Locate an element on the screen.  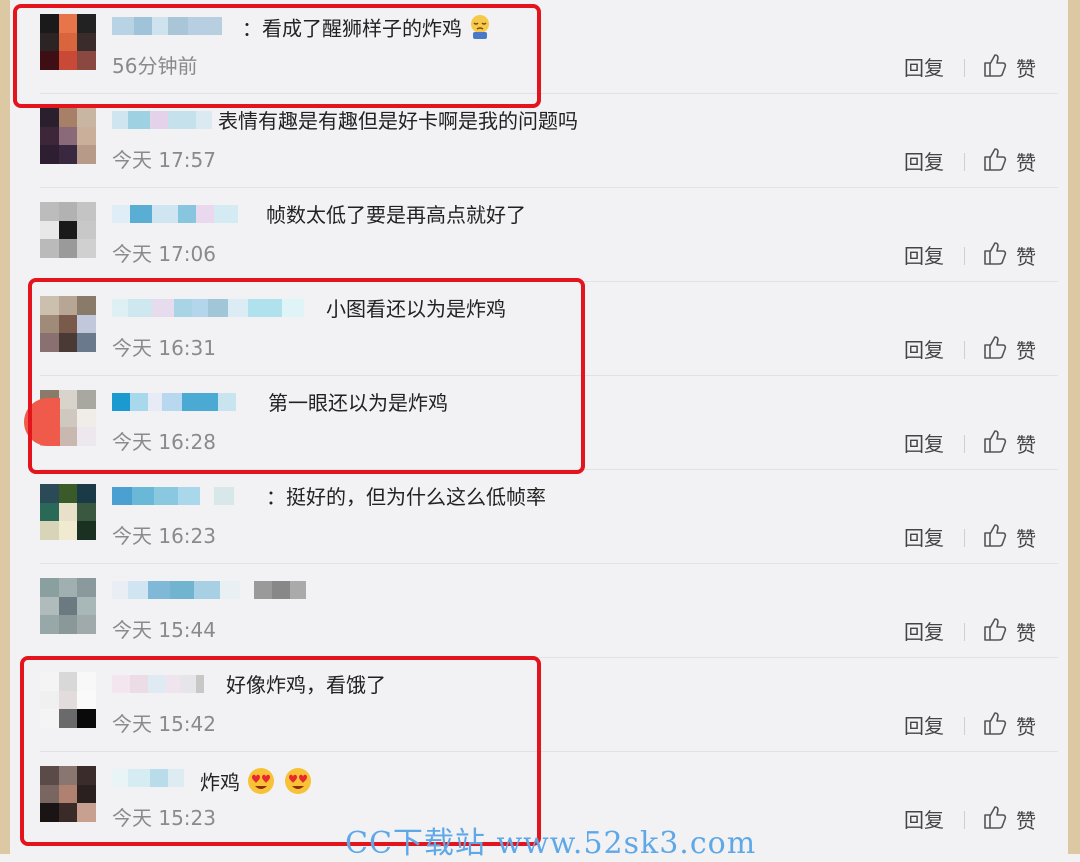
comment-text: 小图看还以为是炸鸡 is located at coordinates (416, 309).